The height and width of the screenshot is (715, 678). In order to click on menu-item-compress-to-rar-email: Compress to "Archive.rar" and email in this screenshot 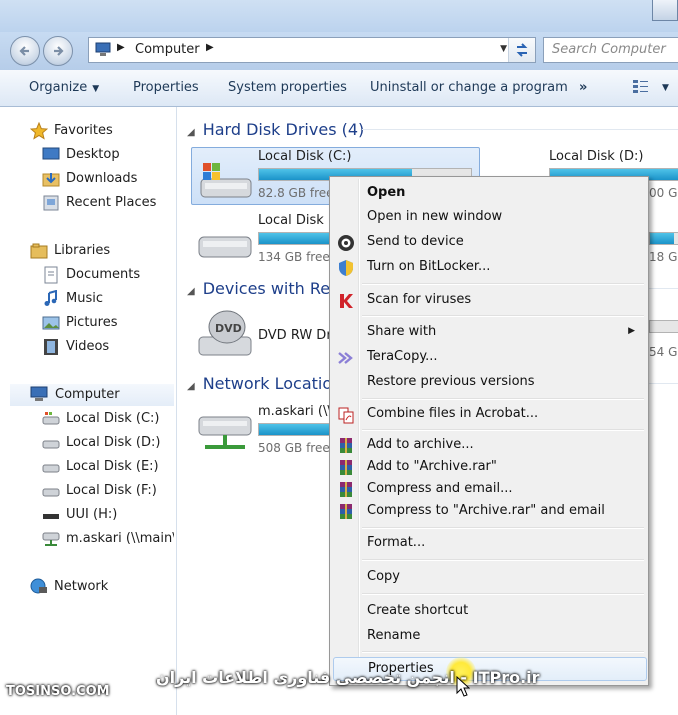, I will do `click(489, 511)`.